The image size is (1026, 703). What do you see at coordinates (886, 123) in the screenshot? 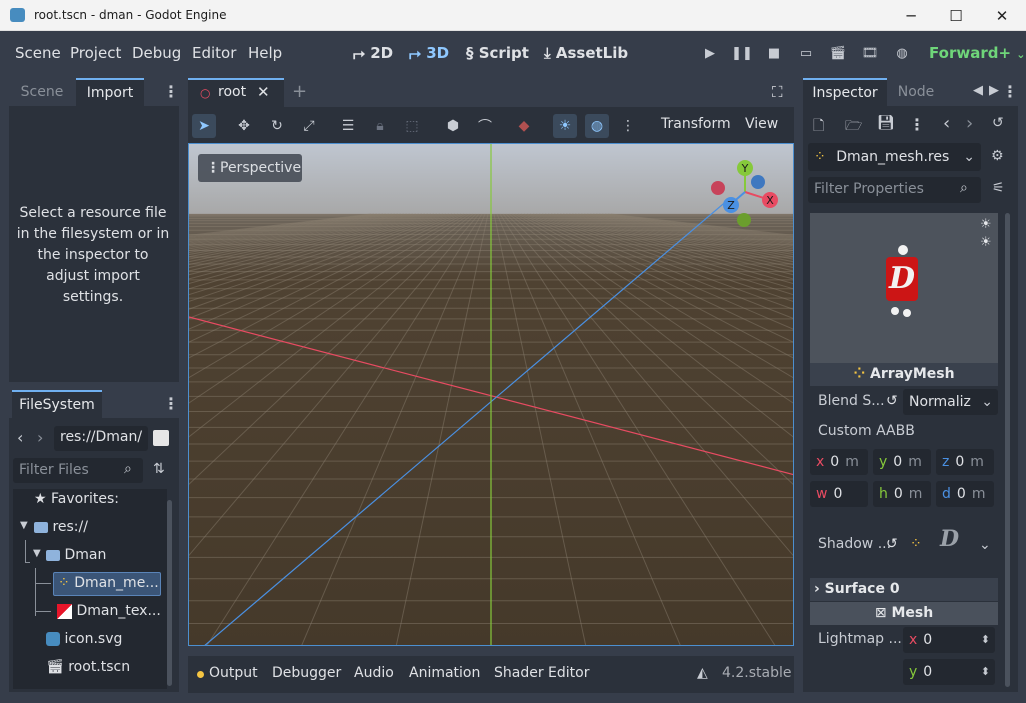
I see `save-resource-icon: 💾︎` at bounding box center [886, 123].